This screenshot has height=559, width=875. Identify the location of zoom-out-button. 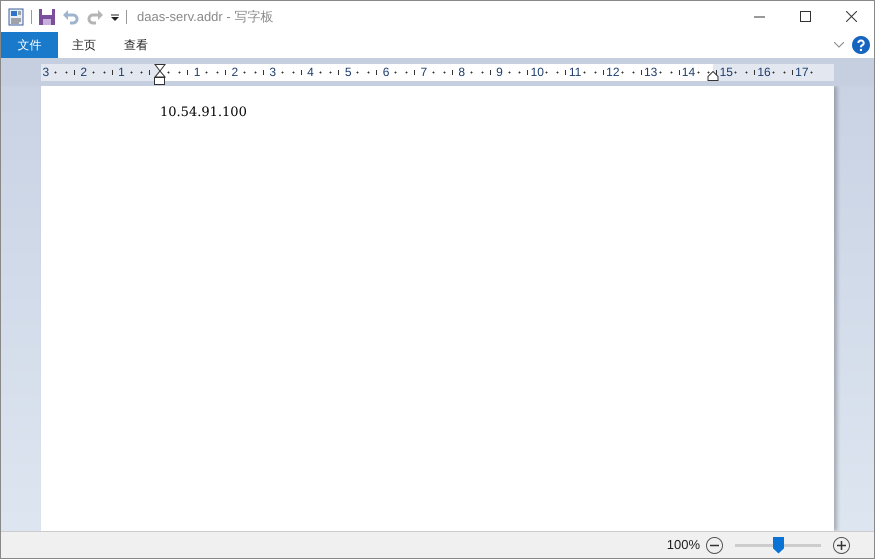
(714, 545).